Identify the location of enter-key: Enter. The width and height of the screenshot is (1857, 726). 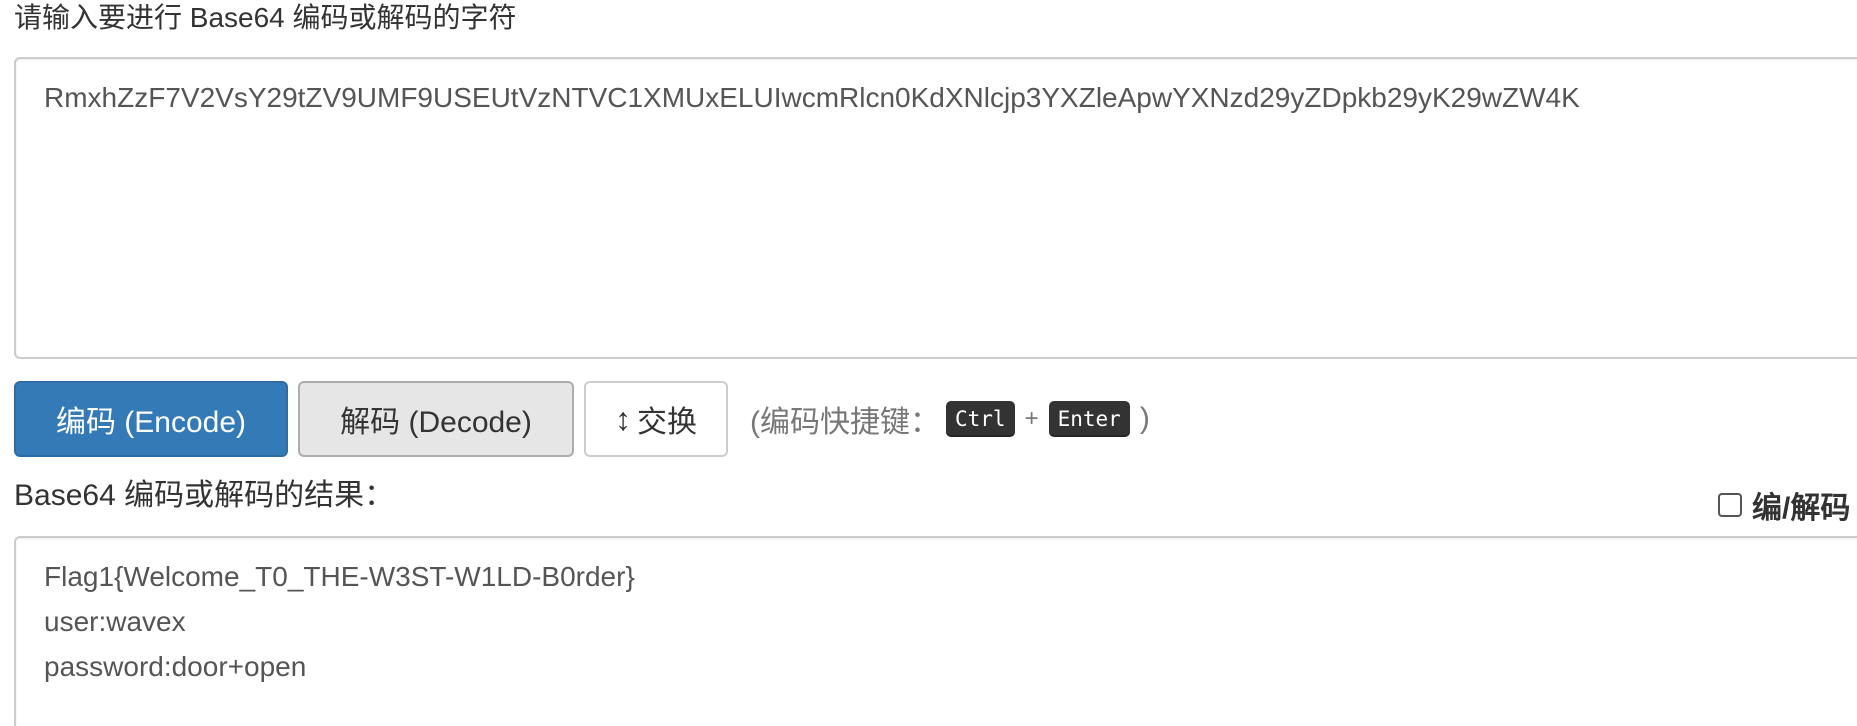
(1089, 419).